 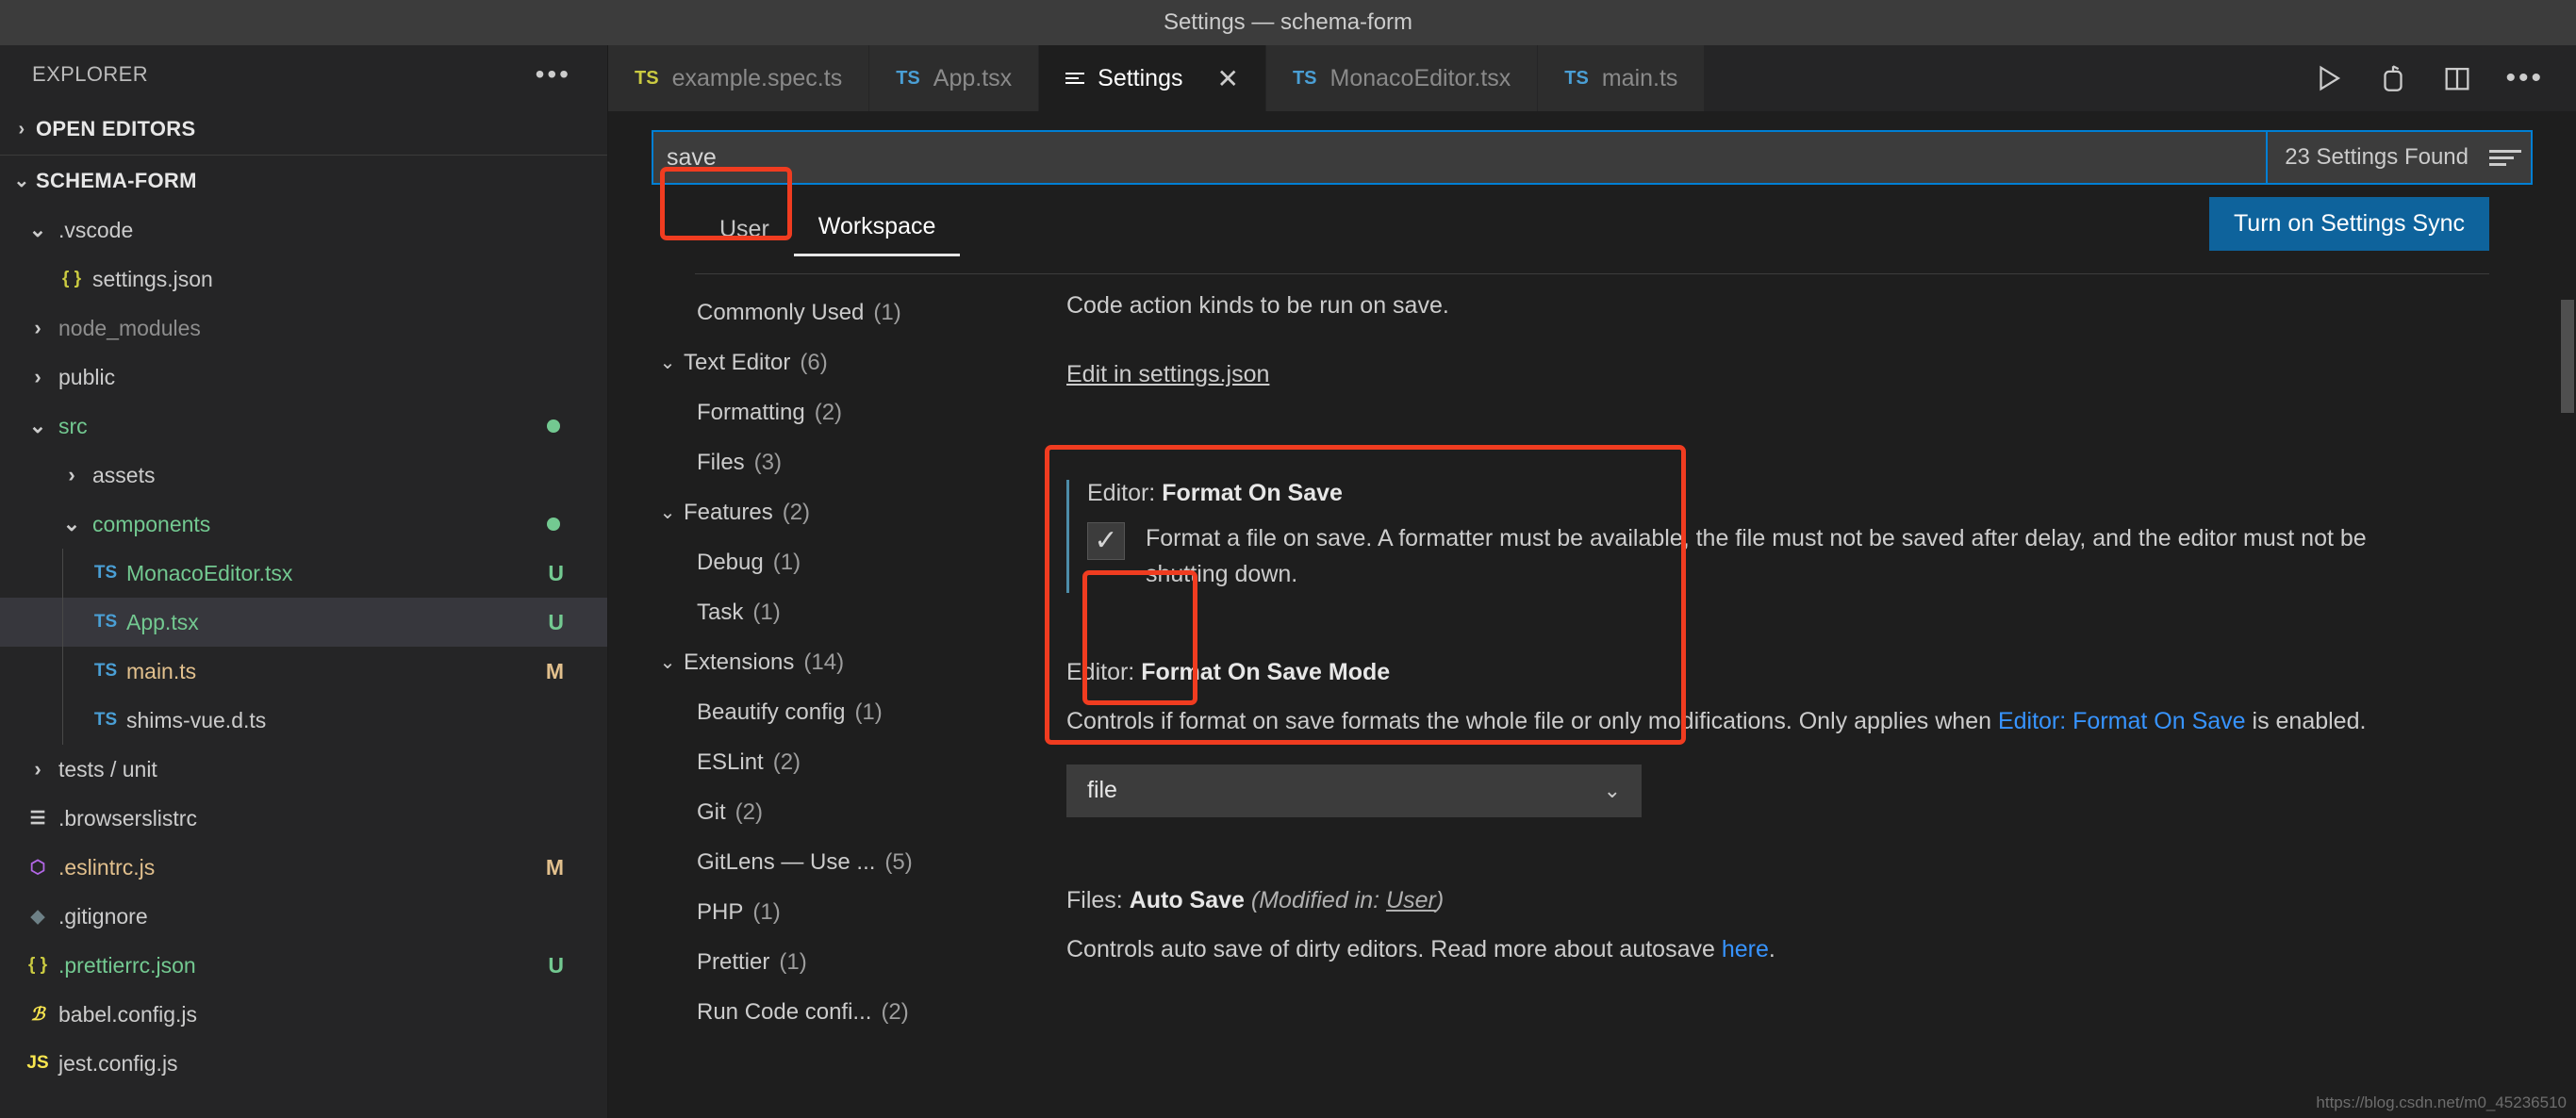 What do you see at coordinates (2524, 78) in the screenshot?
I see `more-actions-icon: •••` at bounding box center [2524, 78].